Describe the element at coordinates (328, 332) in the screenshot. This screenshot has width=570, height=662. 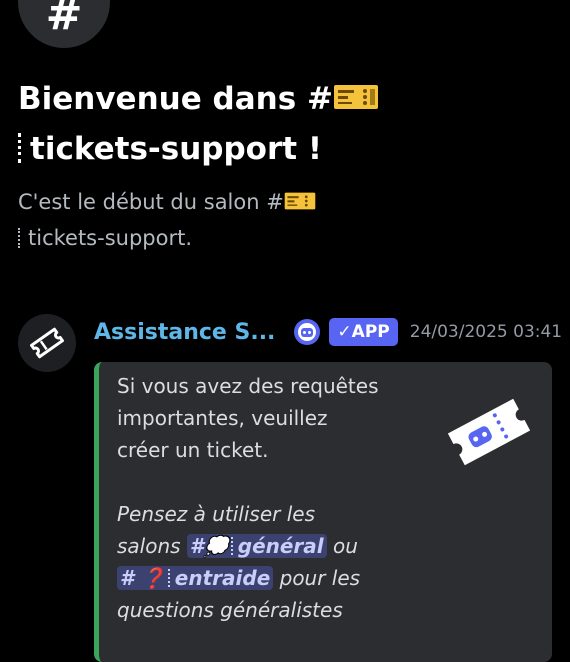
I see `message-header: Assistance S... ✓APP 24/03/2025 03:41` at that location.